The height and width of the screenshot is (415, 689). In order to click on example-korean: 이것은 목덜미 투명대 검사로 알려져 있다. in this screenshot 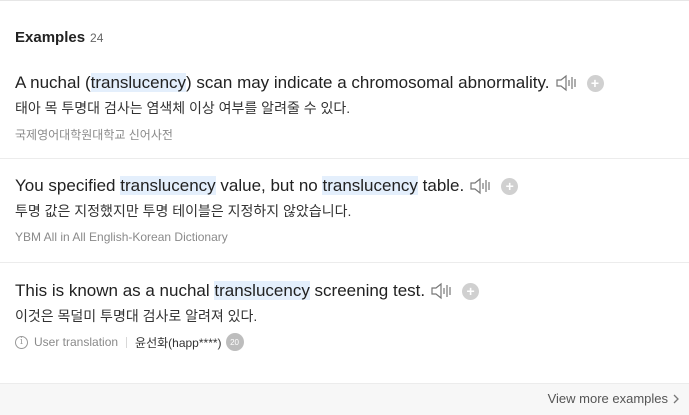, I will do `click(136, 316)`.